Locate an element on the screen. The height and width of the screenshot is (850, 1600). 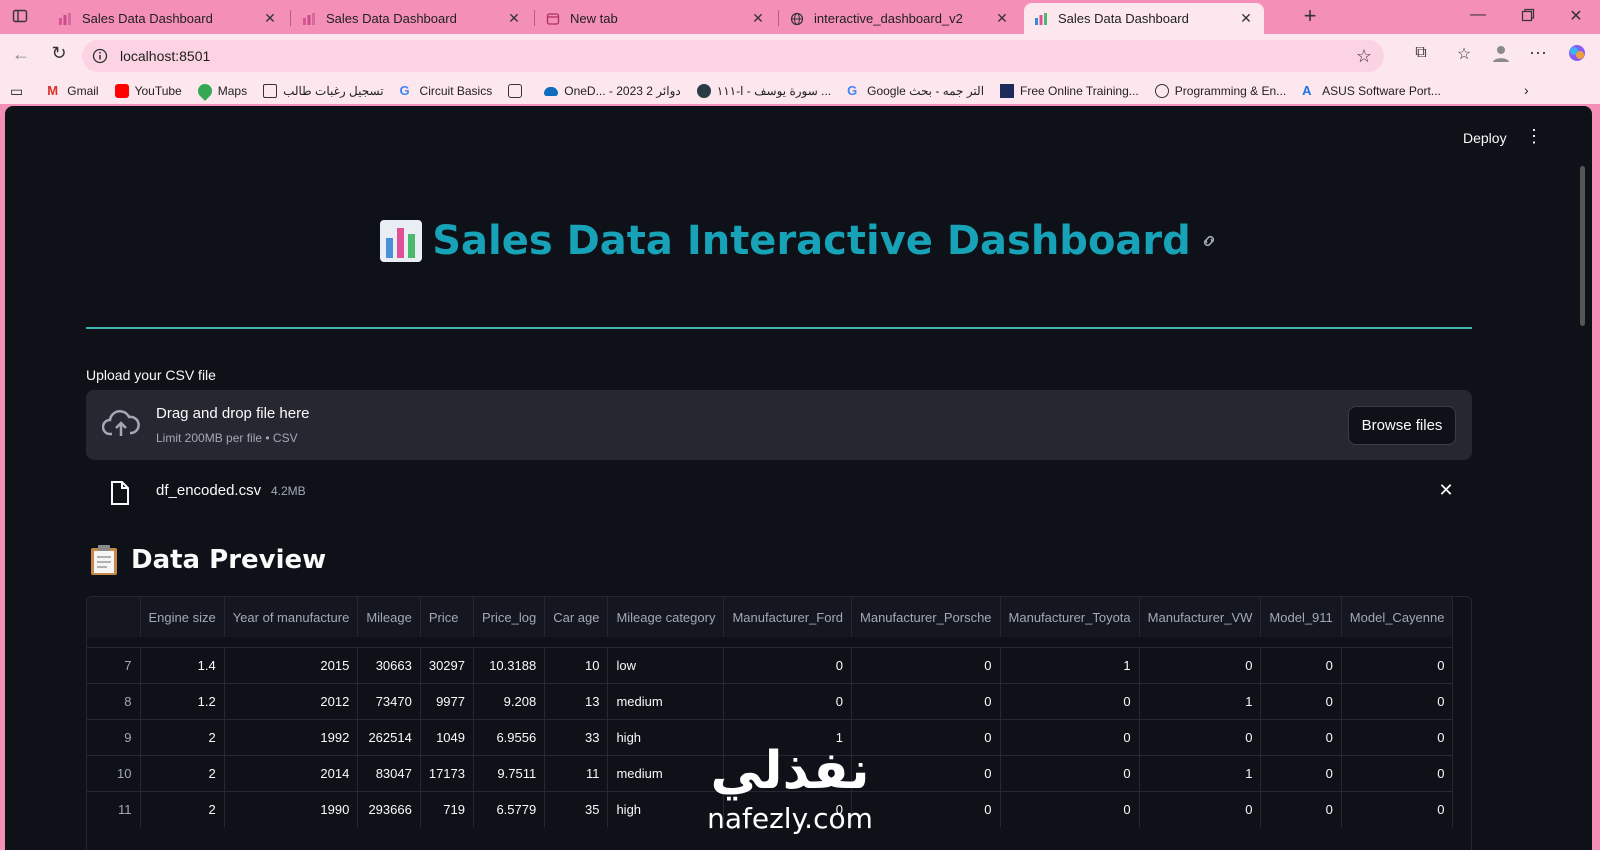
table-cell: 1990 is located at coordinates (291, 808).